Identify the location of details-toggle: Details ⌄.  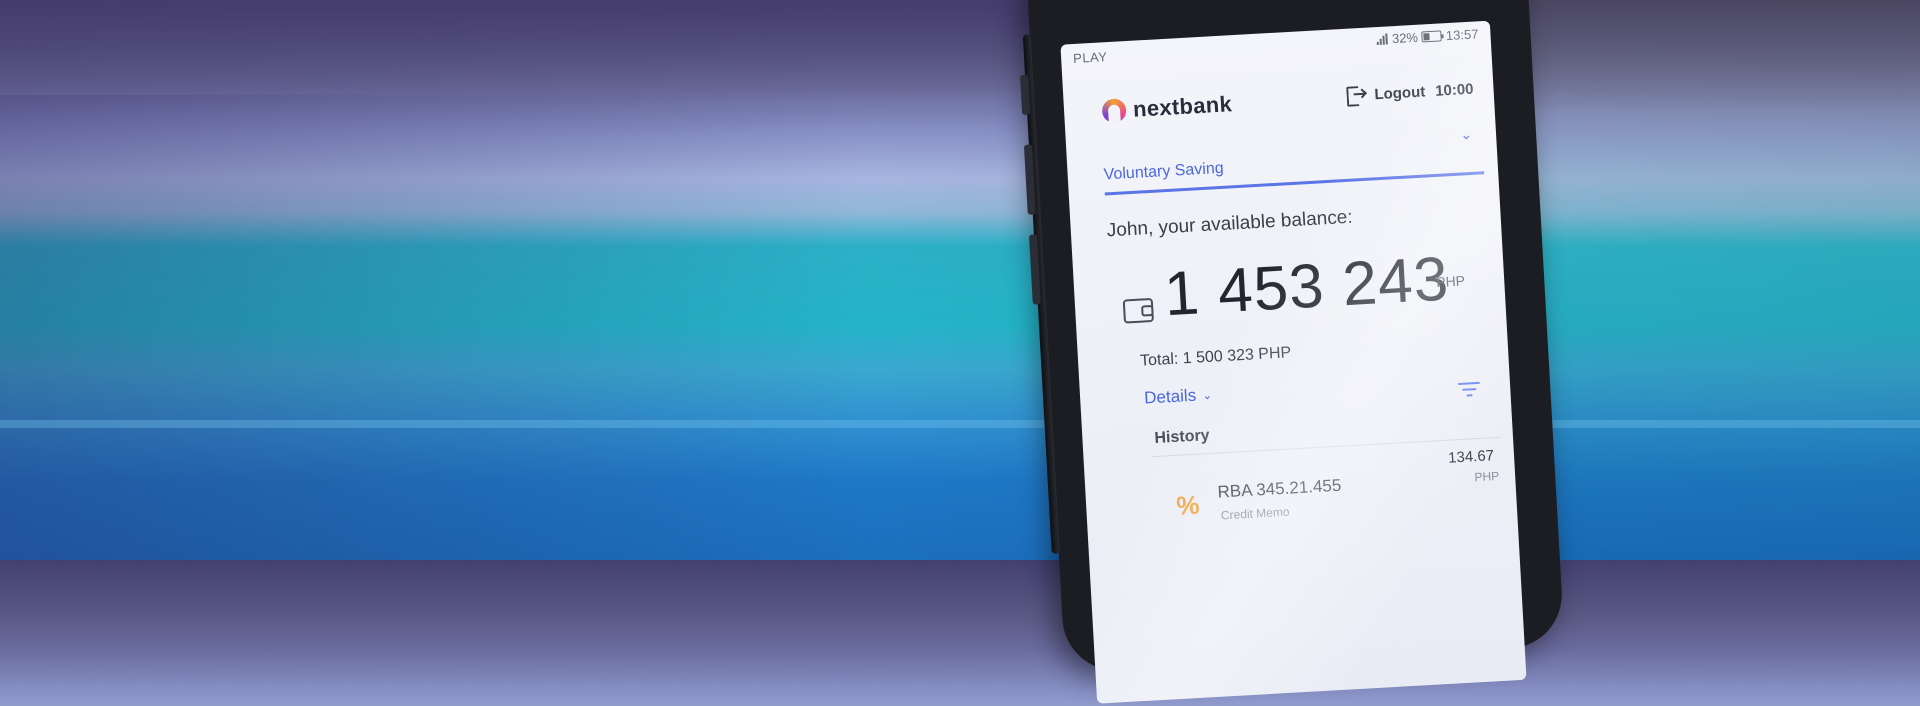
(1178, 397).